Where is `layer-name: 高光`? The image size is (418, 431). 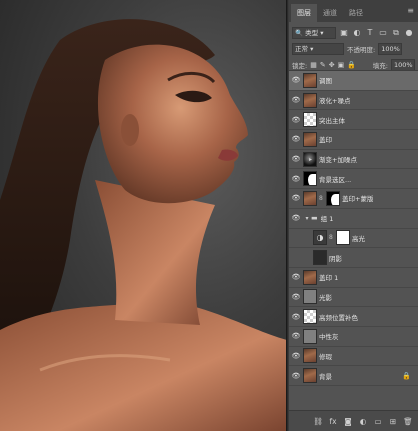 layer-name: 高光 is located at coordinates (358, 238).